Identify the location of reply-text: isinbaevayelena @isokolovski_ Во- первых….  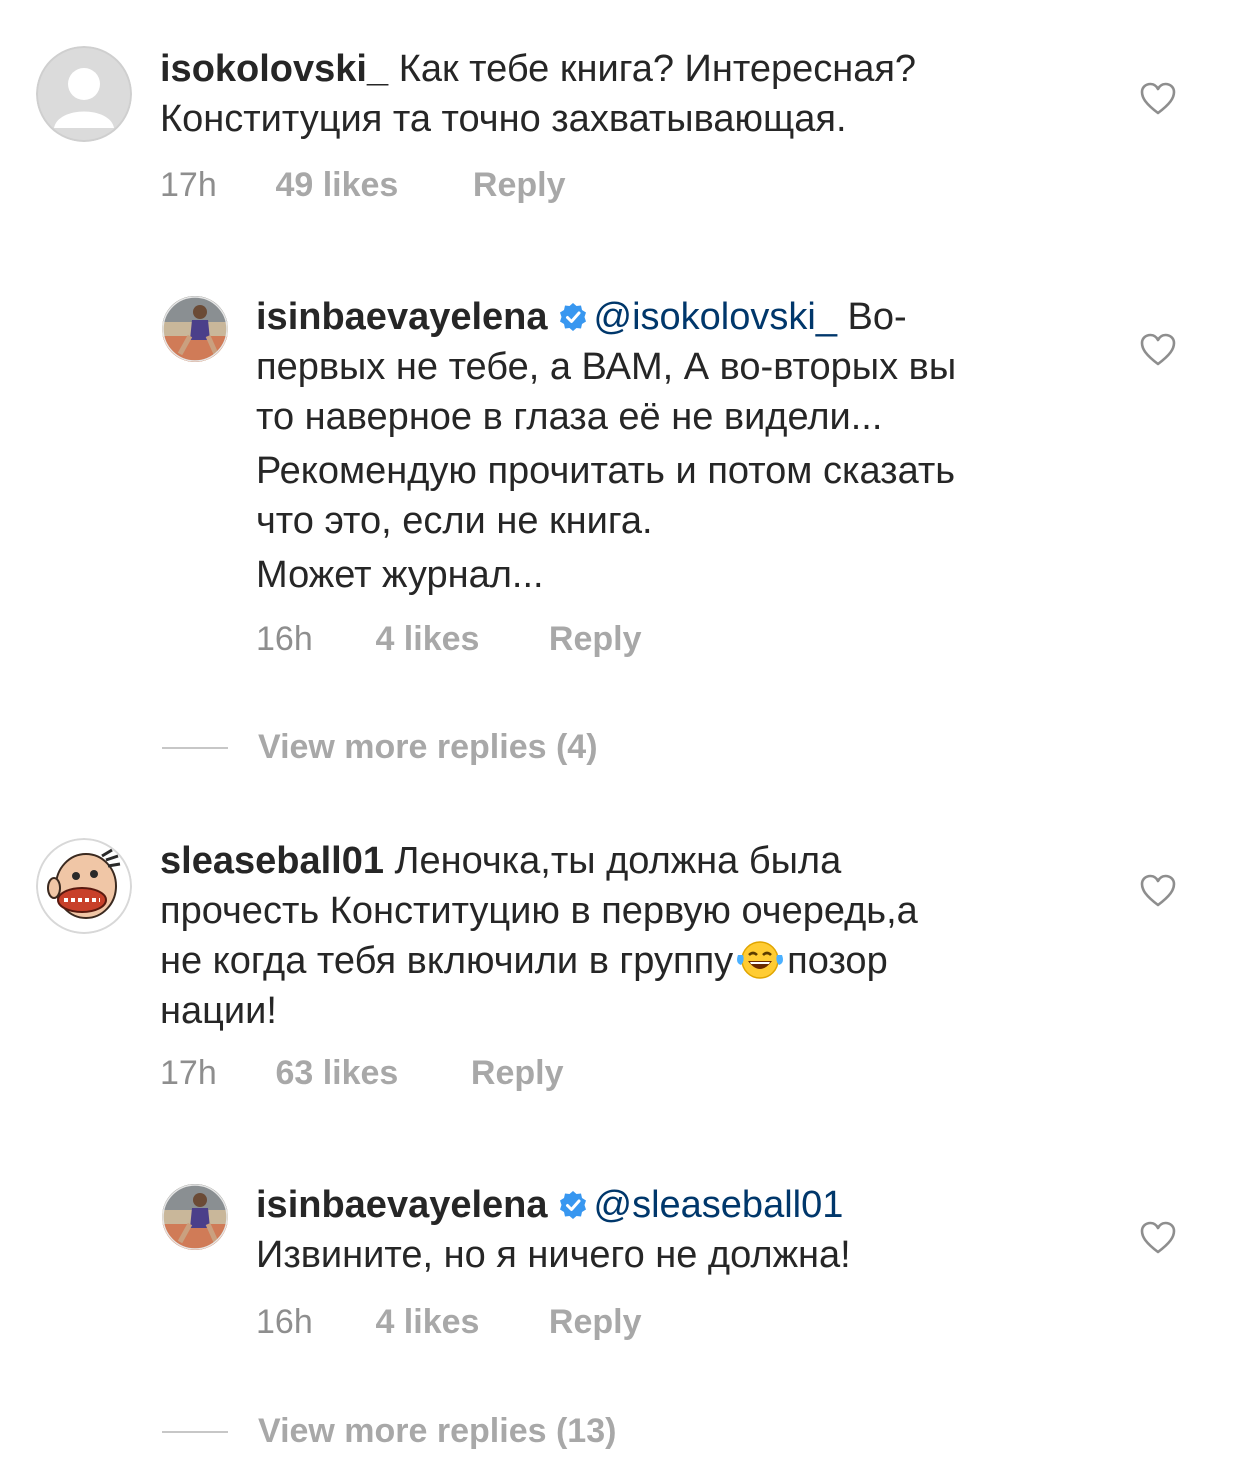
(606, 446).